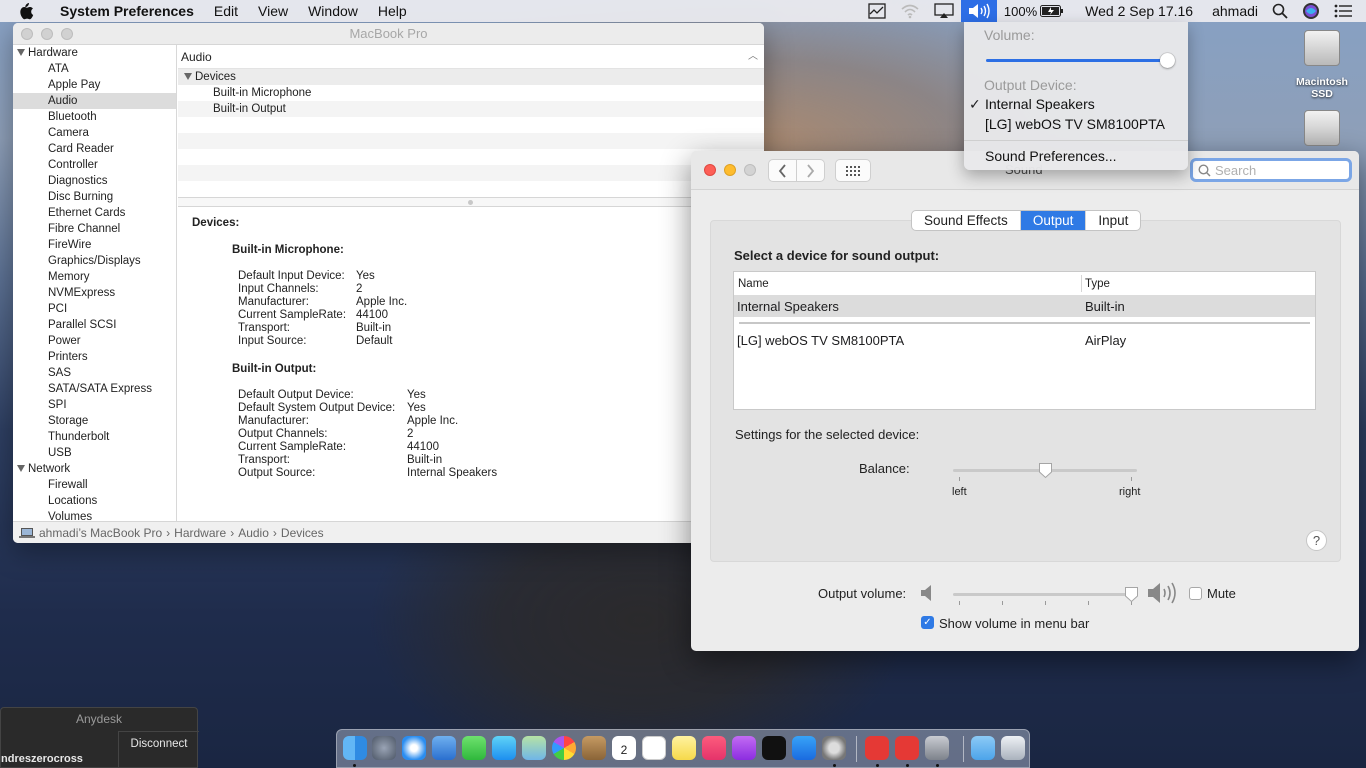 The image size is (1366, 768). I want to click on minimize-button, so click(47, 34).